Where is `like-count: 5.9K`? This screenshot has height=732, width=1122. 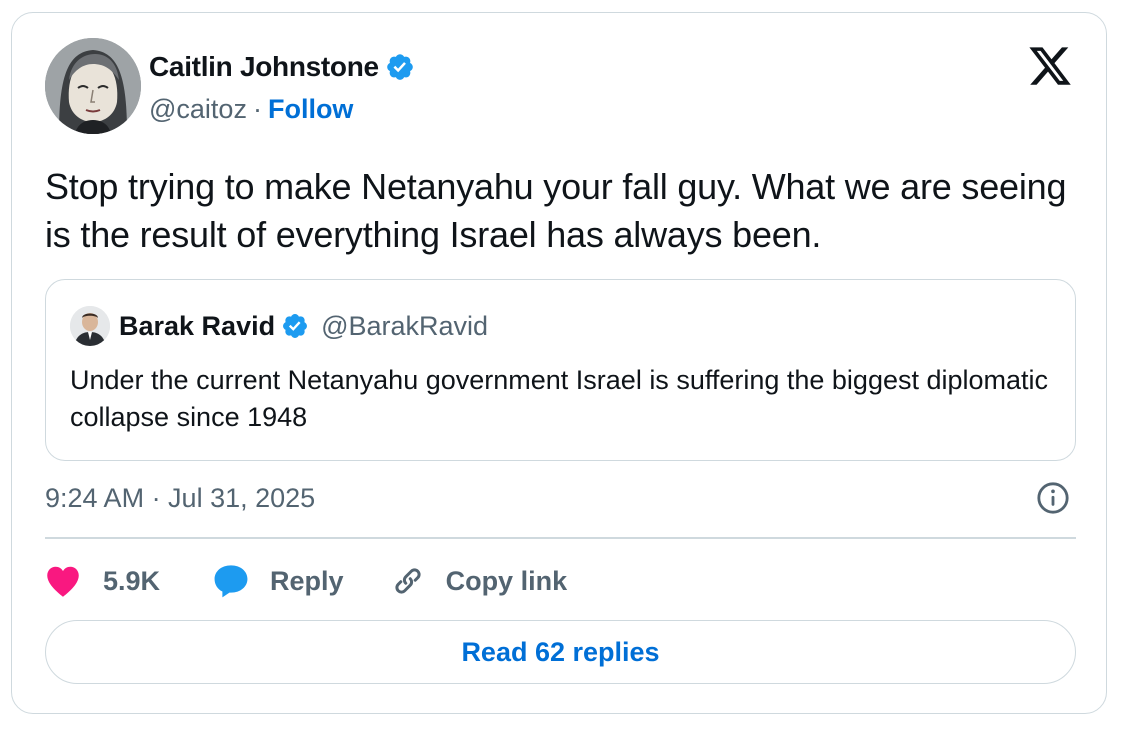
like-count: 5.9K is located at coordinates (132, 580).